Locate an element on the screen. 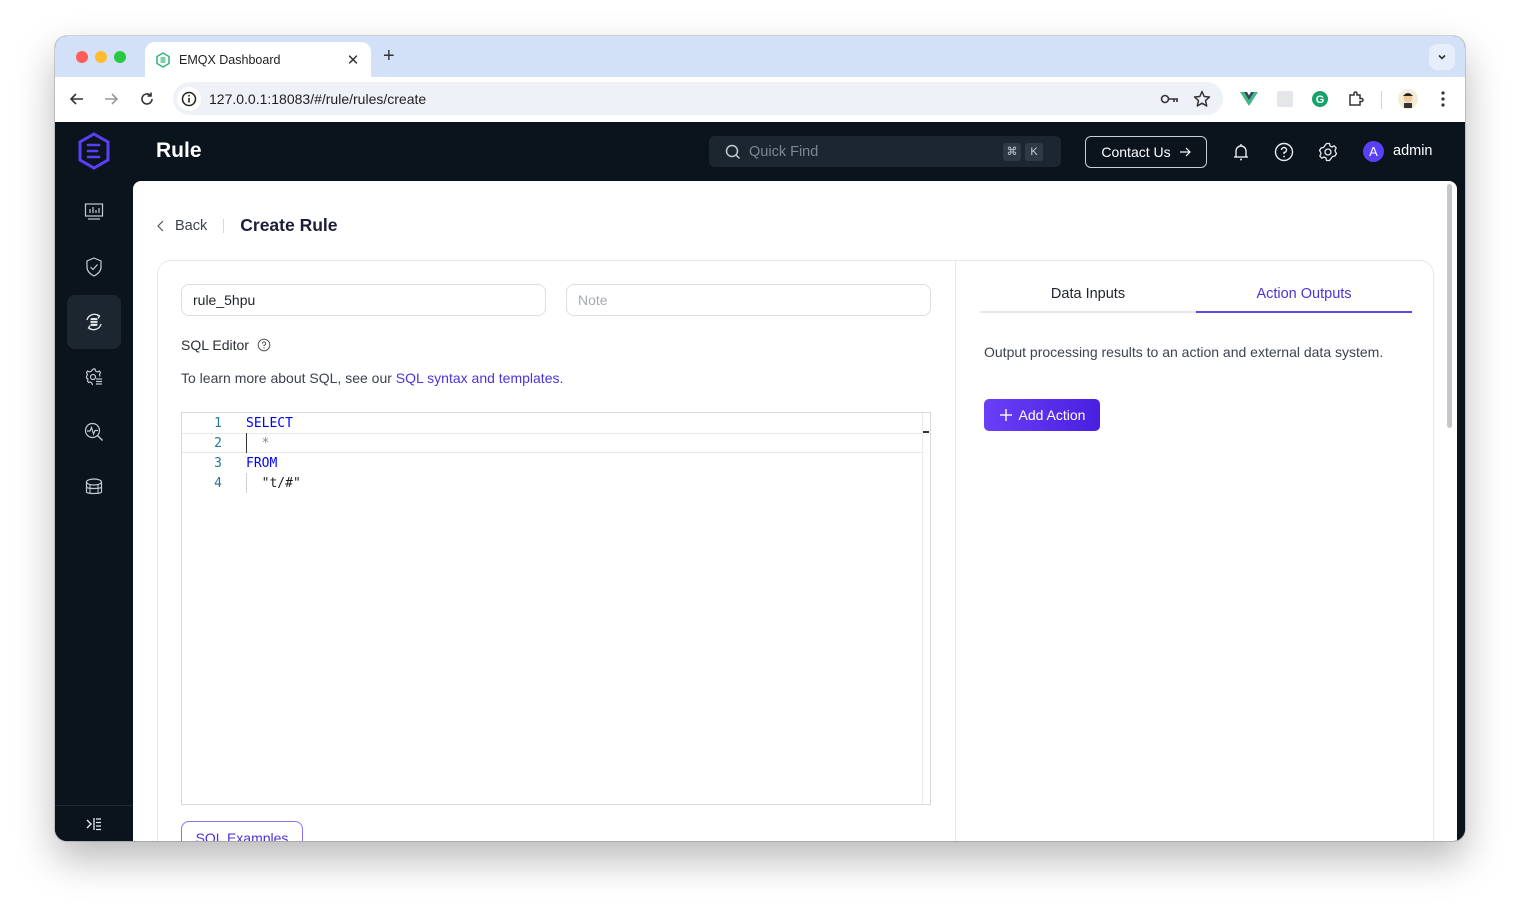 Image resolution: width=1520 pixels, height=914 pixels. add-action-button: Add Action is located at coordinates (1042, 415).